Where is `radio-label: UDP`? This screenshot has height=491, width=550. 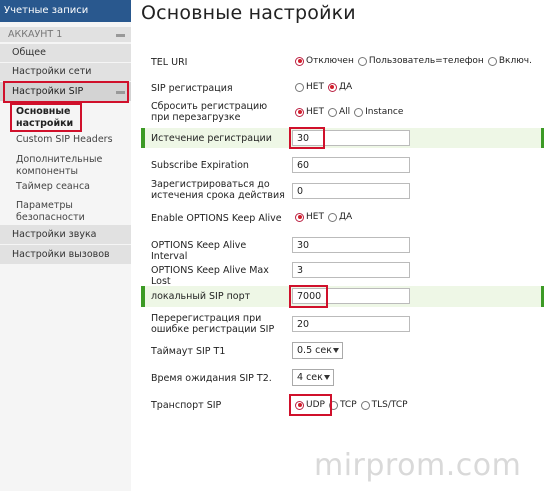 radio-label: UDP is located at coordinates (315, 405).